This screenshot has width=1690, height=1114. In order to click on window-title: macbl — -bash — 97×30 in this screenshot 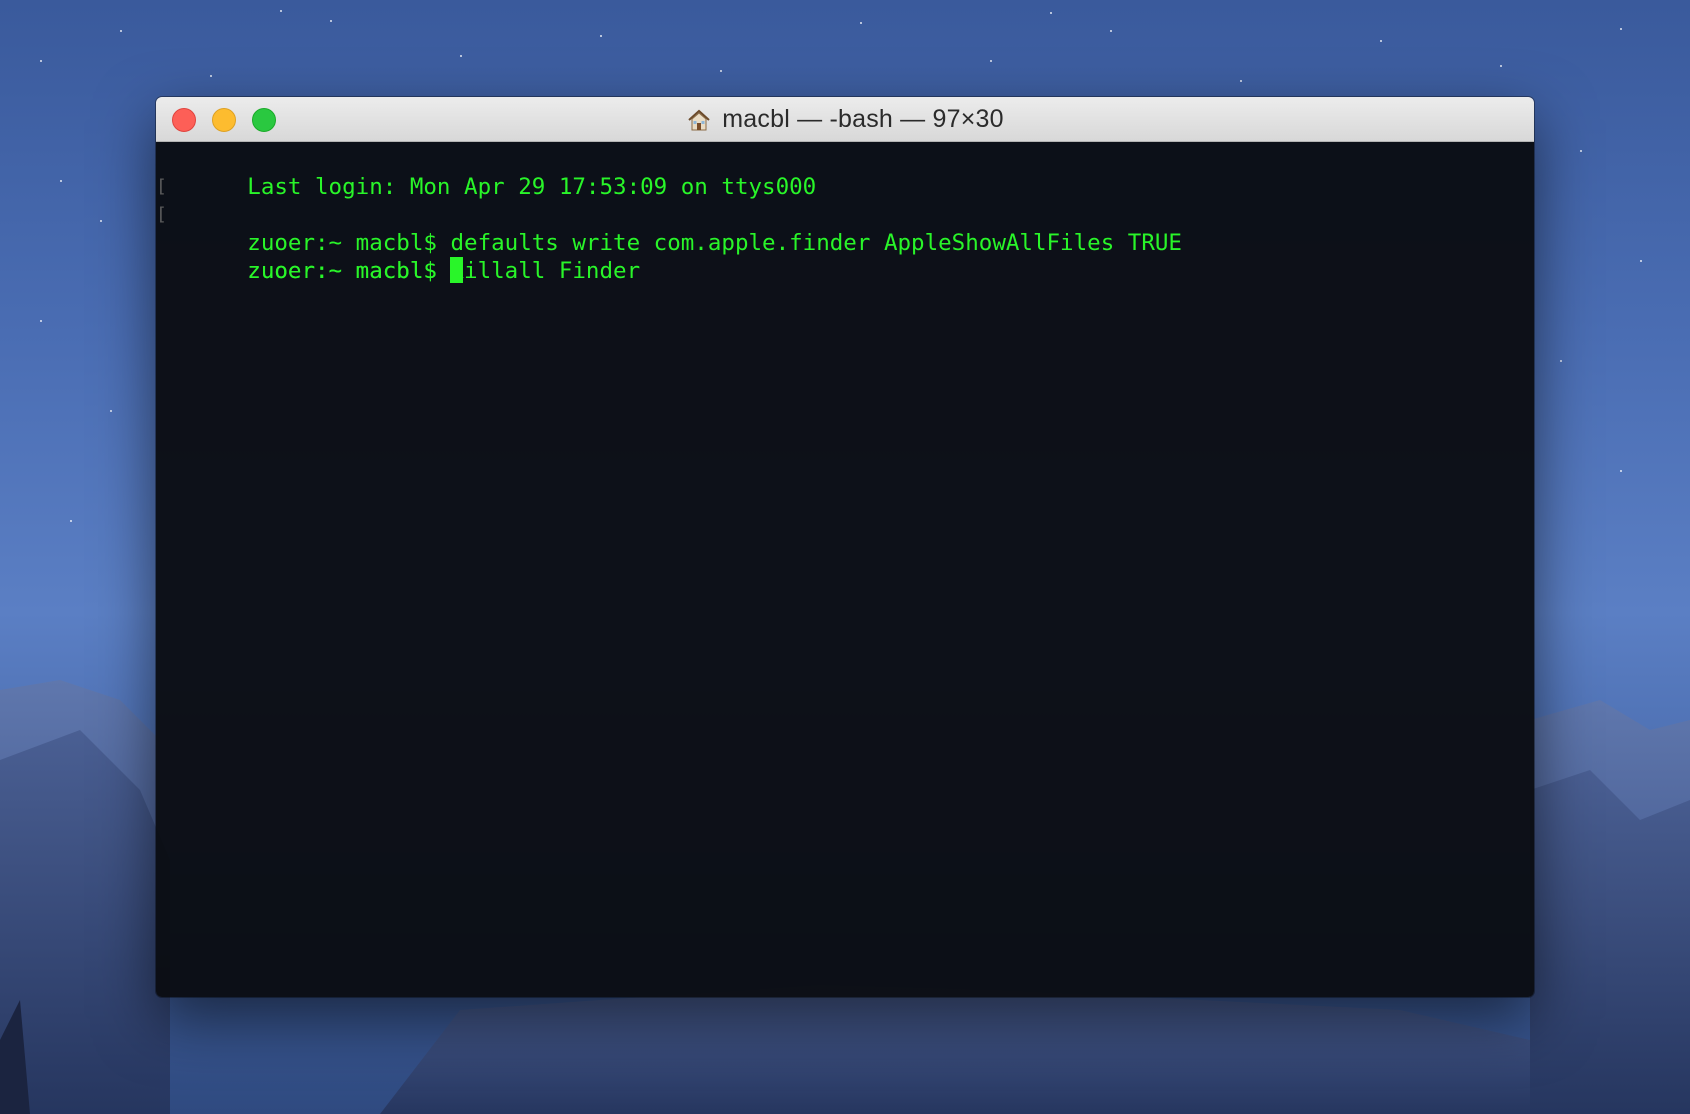, I will do `click(863, 119)`.